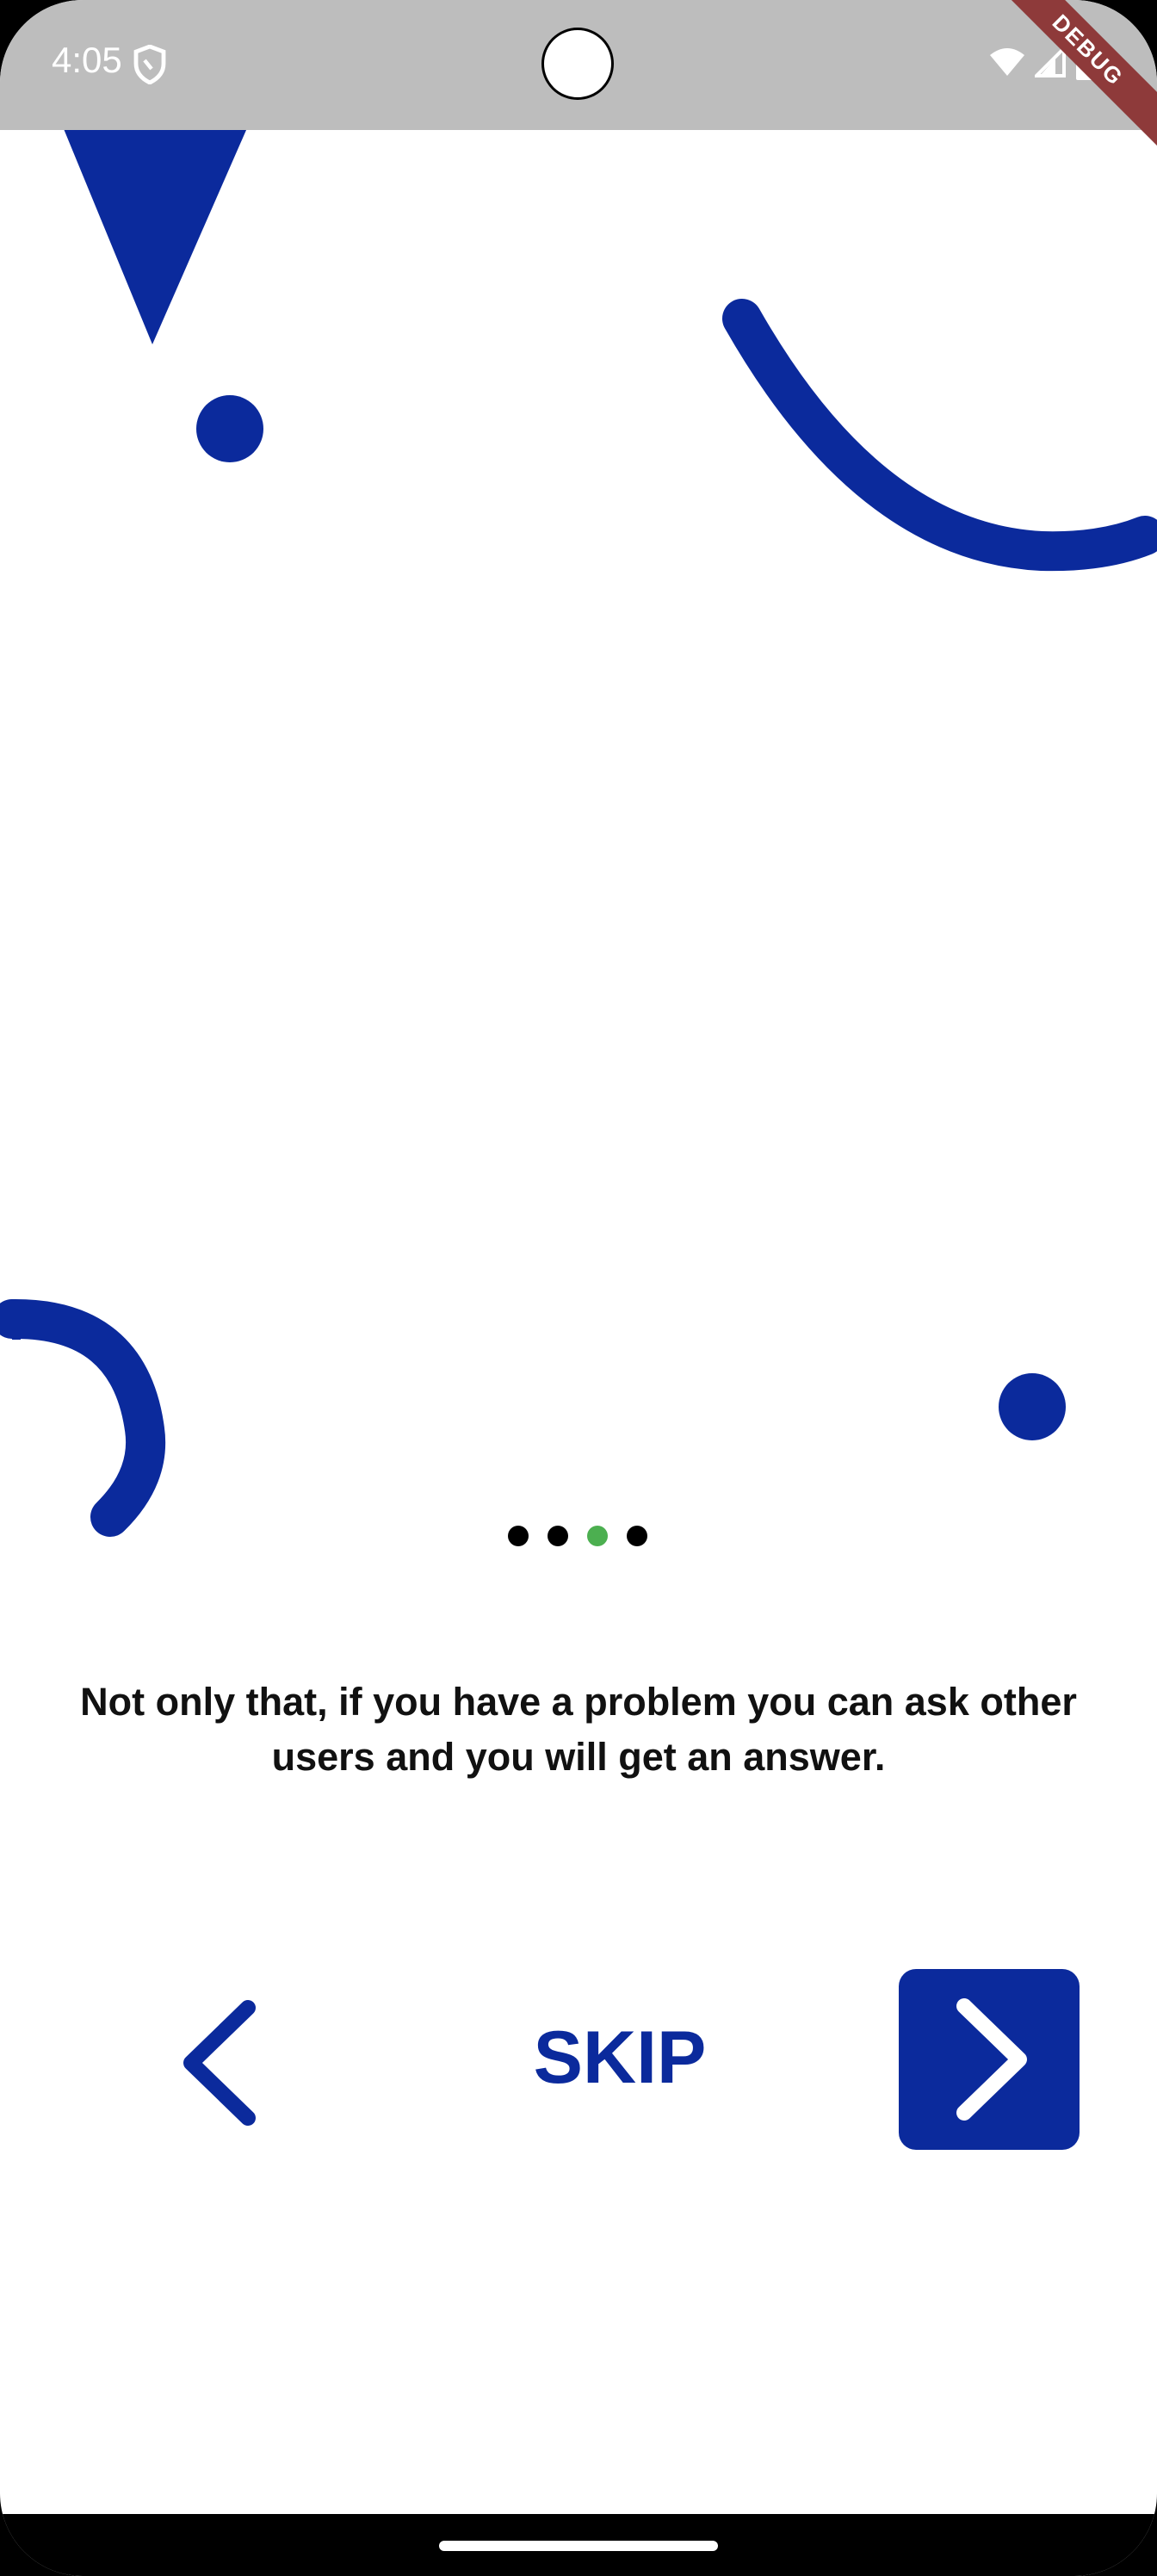 This screenshot has width=1157, height=2576. I want to click on previous-button, so click(223, 2063).